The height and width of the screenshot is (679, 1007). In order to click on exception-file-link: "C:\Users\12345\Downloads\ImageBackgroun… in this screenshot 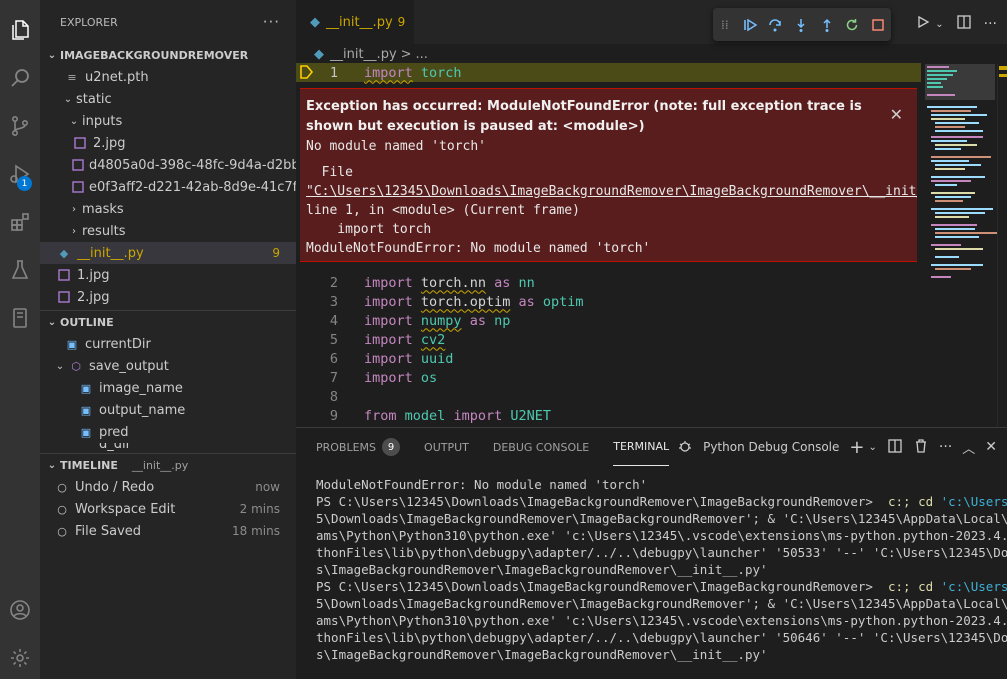, I will do `click(611, 191)`.